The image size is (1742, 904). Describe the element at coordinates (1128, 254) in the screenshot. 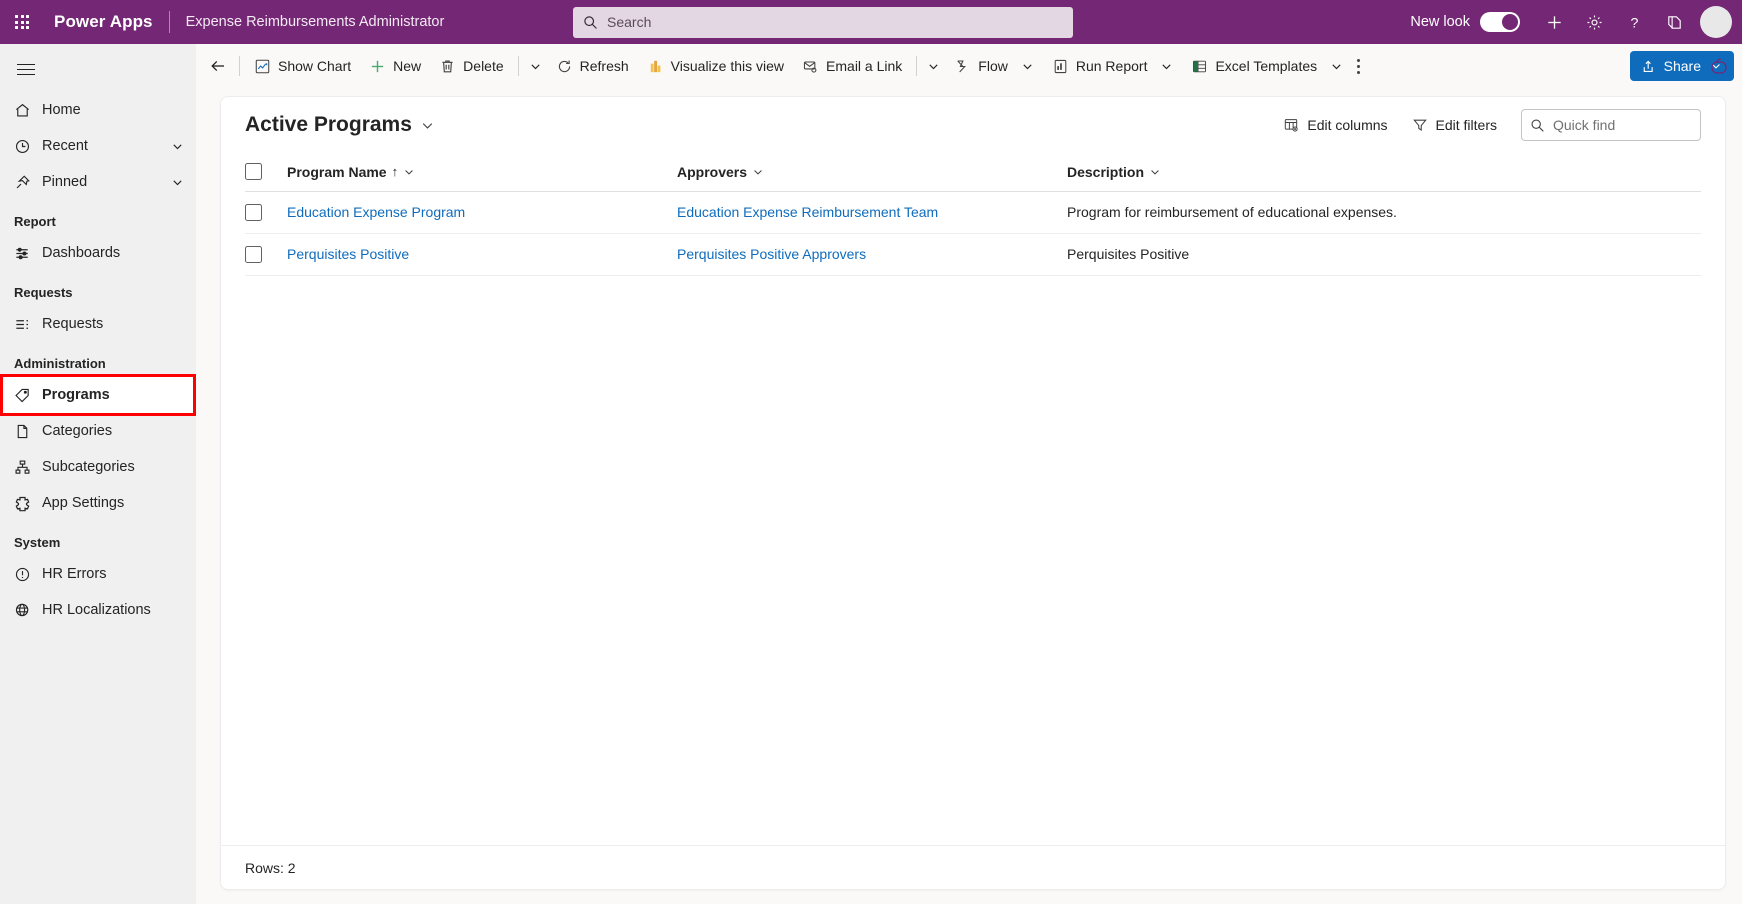

I see `cell-description: Perquisites Positive` at that location.